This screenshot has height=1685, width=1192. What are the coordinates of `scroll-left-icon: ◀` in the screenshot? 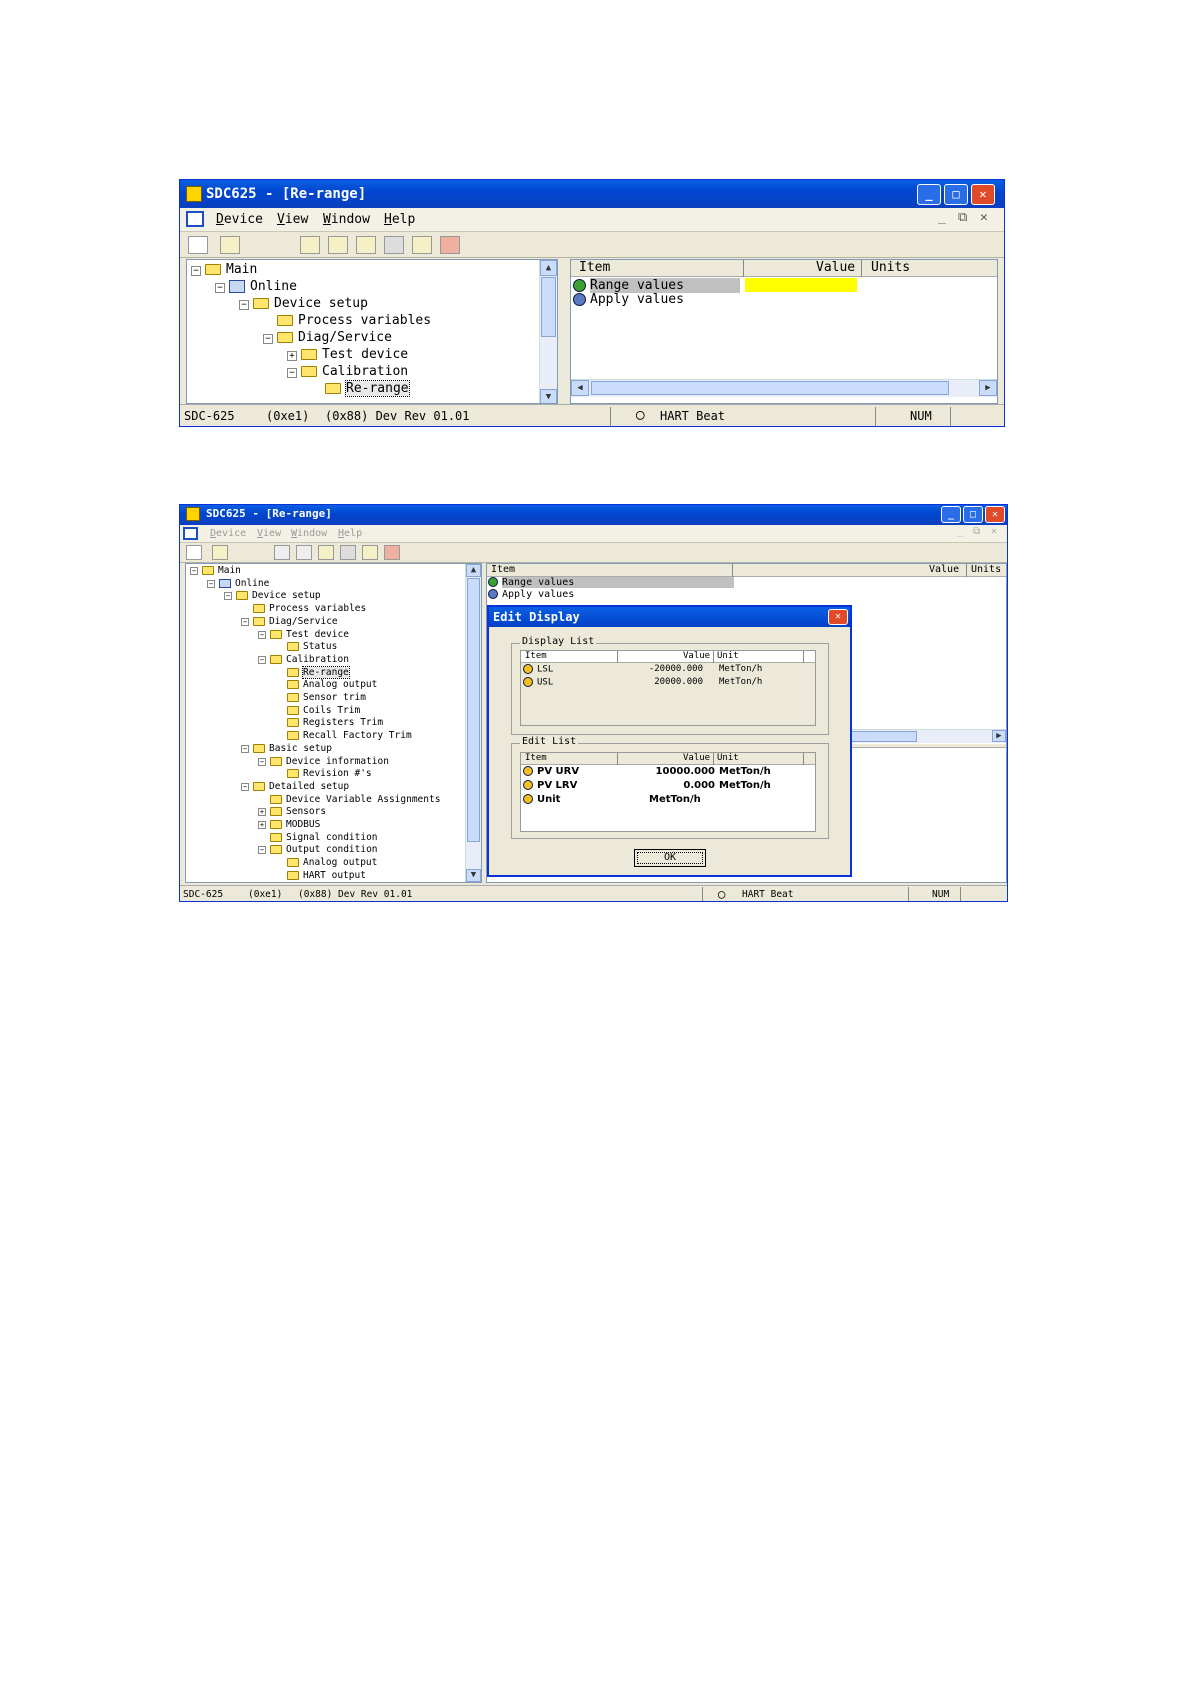 It's located at (580, 388).